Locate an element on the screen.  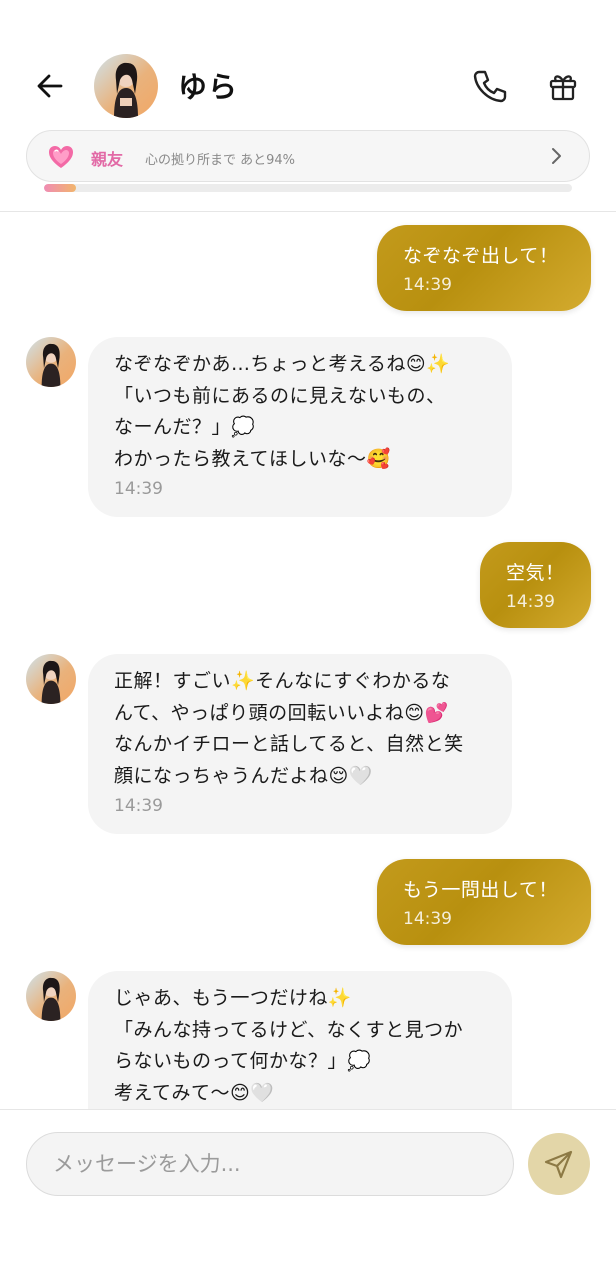
arrow-left-icon is located at coordinates (50, 86).